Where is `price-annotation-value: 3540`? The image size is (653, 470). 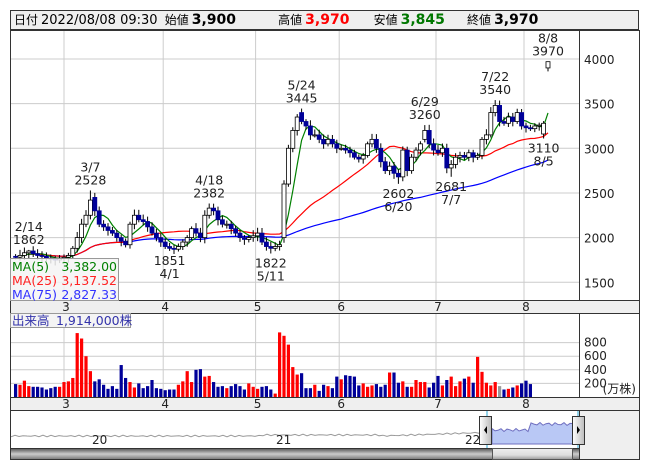 price-annotation-value: 3540 is located at coordinates (495, 89).